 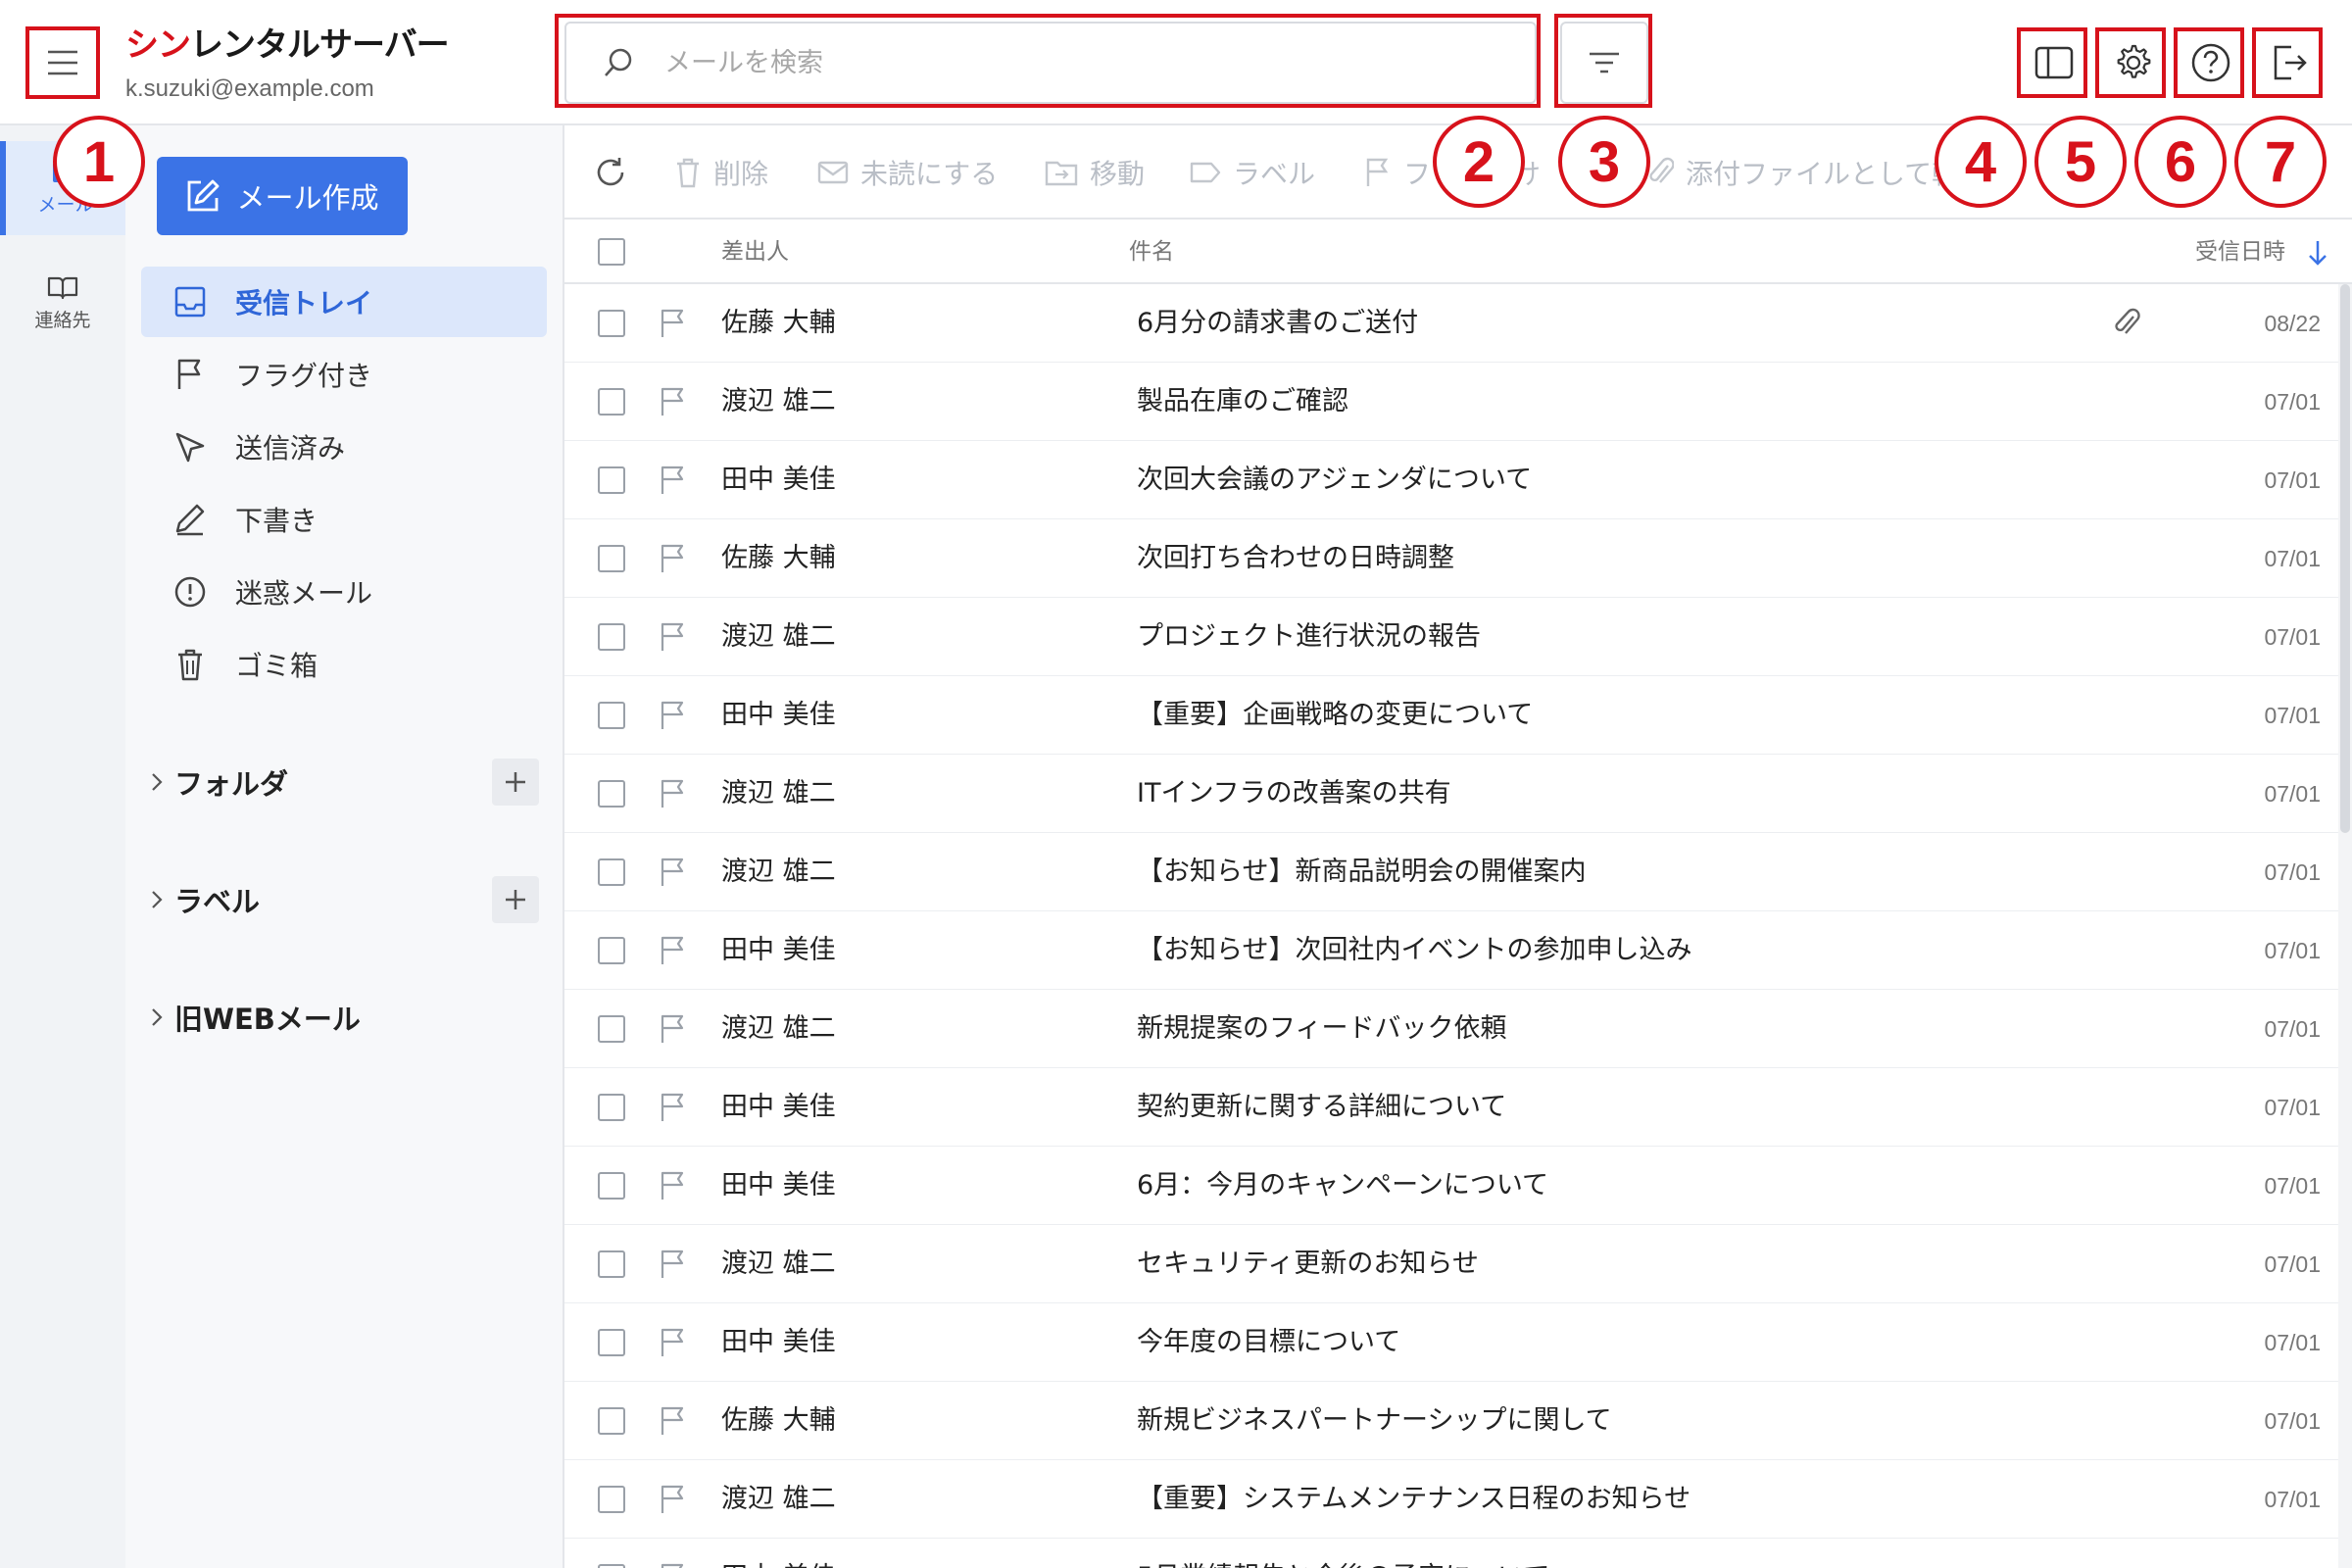 I want to click on label-button: ラベル, so click(x=1252, y=172).